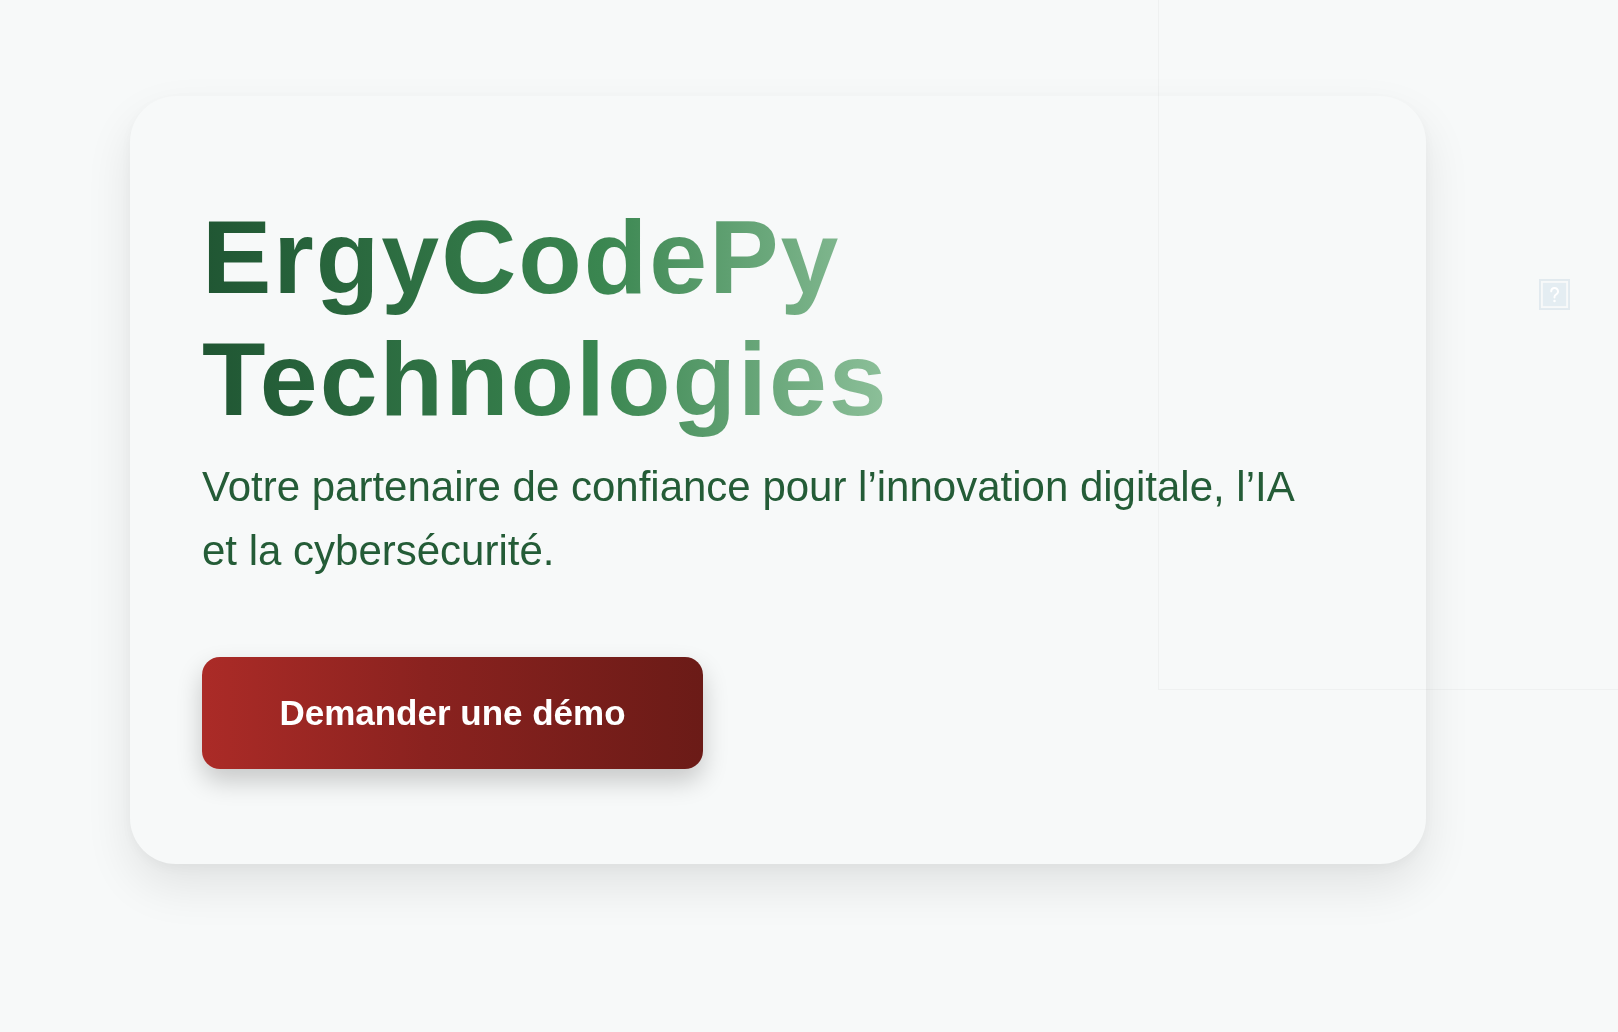 The height and width of the screenshot is (1032, 1618). What do you see at coordinates (1554, 294) in the screenshot?
I see `broken-image-icon` at bounding box center [1554, 294].